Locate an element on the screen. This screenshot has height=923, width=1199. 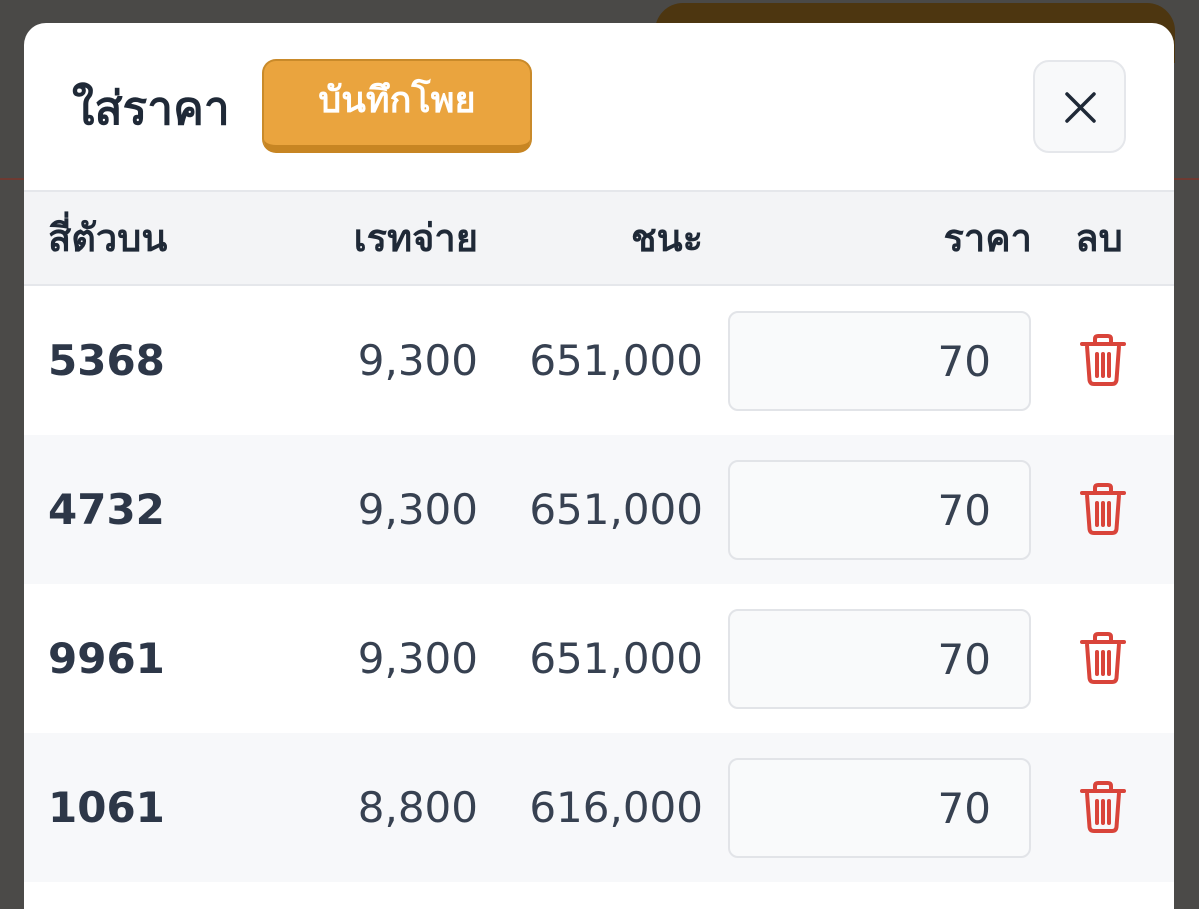
close-button is located at coordinates (1079, 106).